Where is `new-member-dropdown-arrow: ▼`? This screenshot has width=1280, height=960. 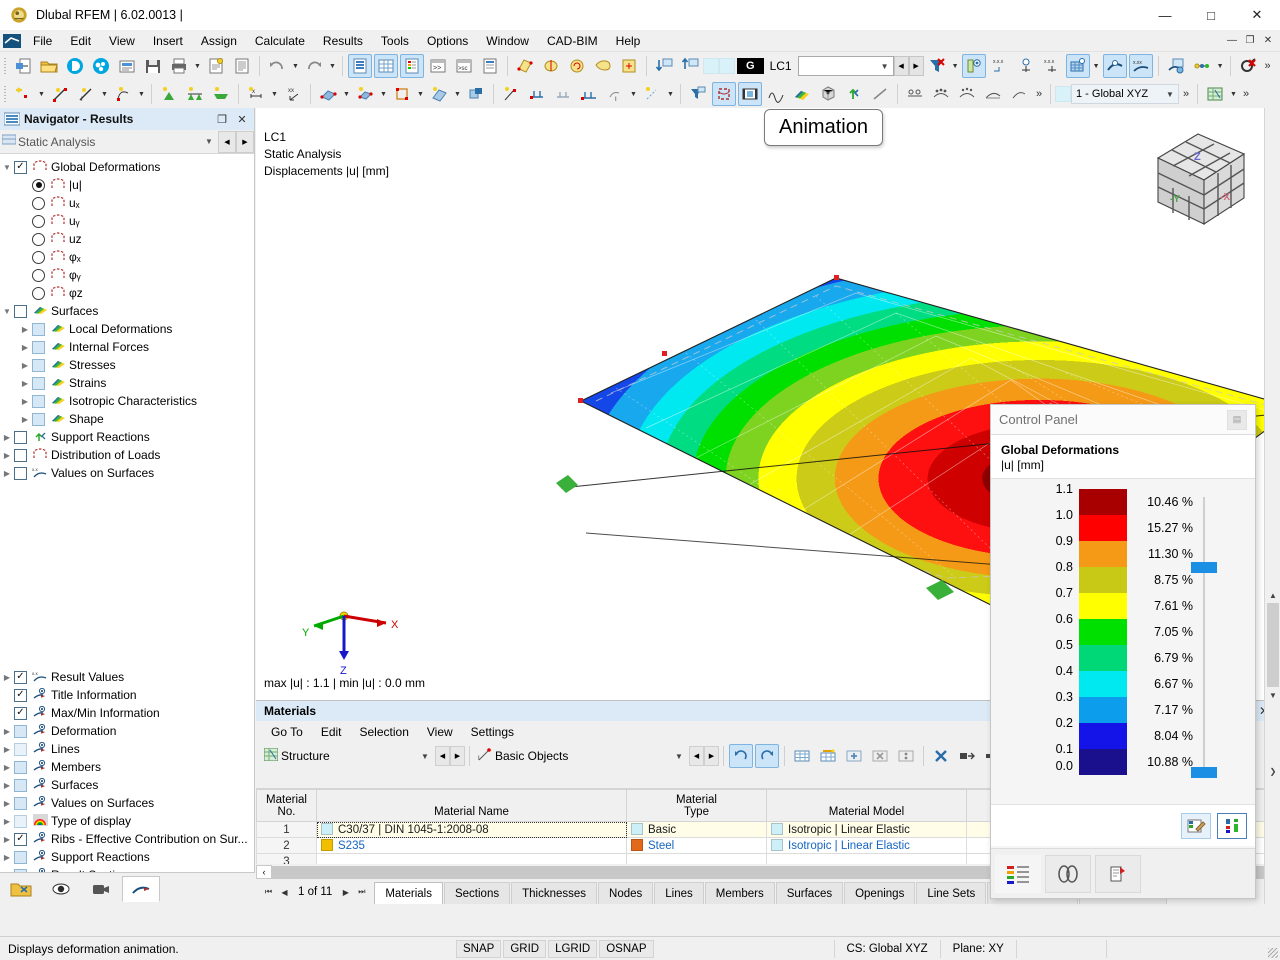
new-member-dropdown-arrow: ▼ is located at coordinates (457, 94).